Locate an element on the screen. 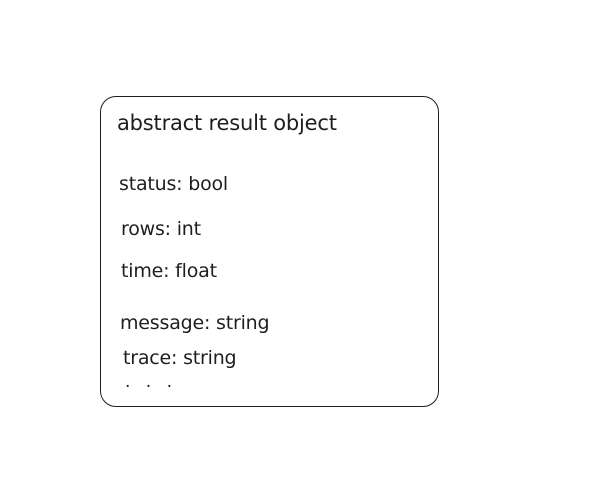 This screenshot has height=503, width=609. field-status: status: bool is located at coordinates (174, 184).